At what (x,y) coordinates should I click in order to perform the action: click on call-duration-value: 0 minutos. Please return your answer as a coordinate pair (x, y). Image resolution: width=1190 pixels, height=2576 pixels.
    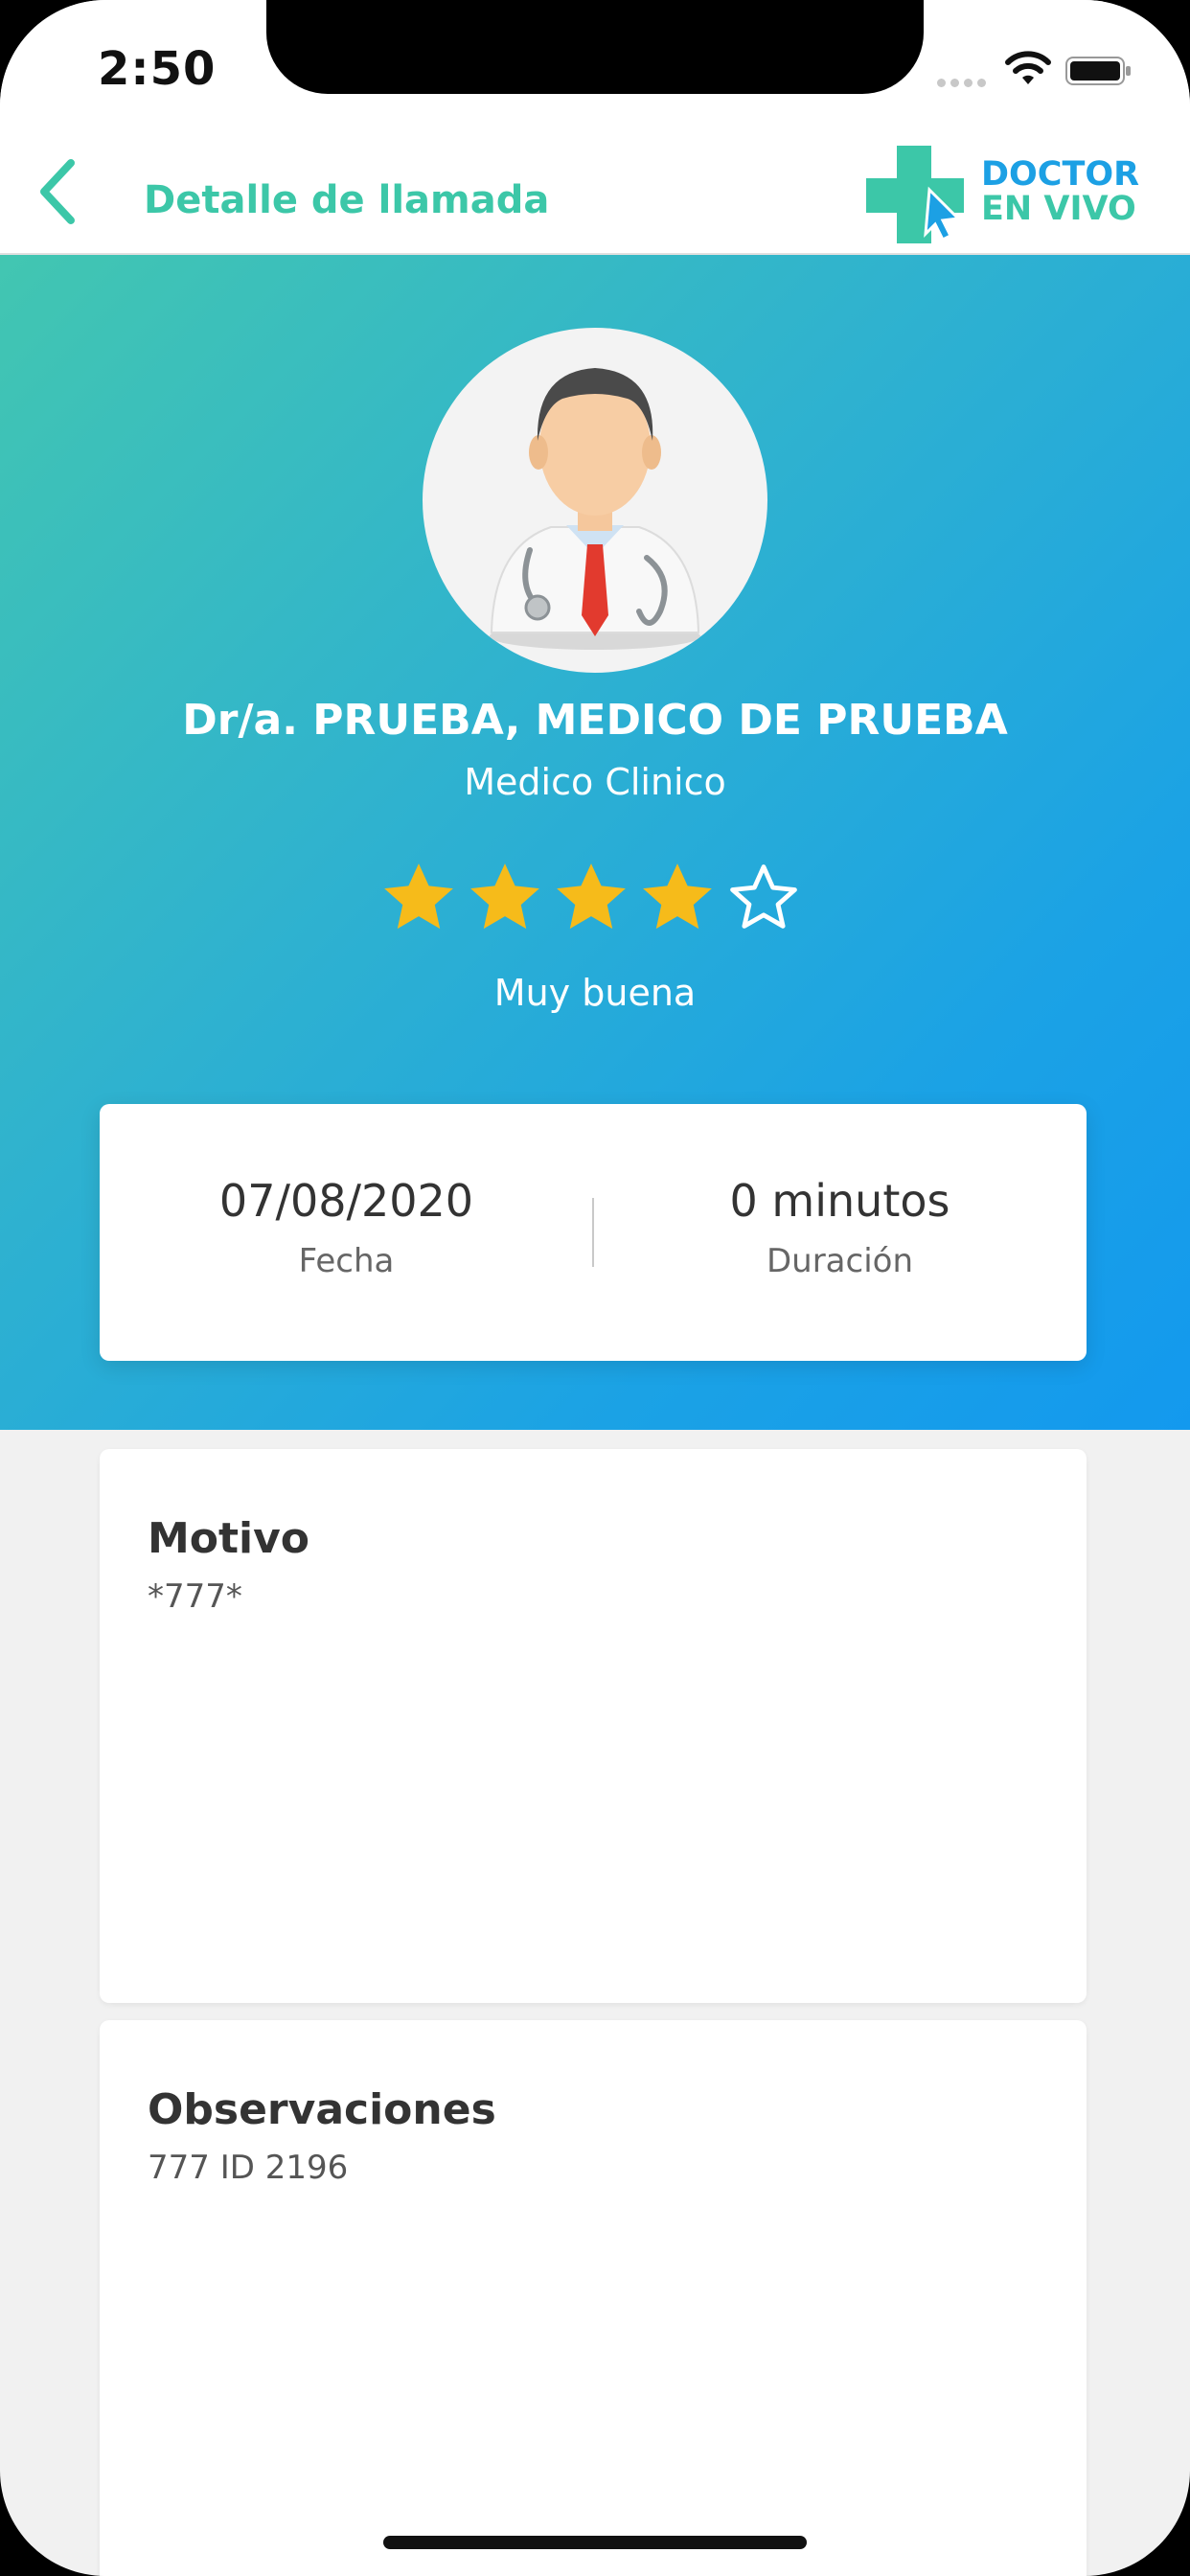
    Looking at the image, I should click on (840, 1201).